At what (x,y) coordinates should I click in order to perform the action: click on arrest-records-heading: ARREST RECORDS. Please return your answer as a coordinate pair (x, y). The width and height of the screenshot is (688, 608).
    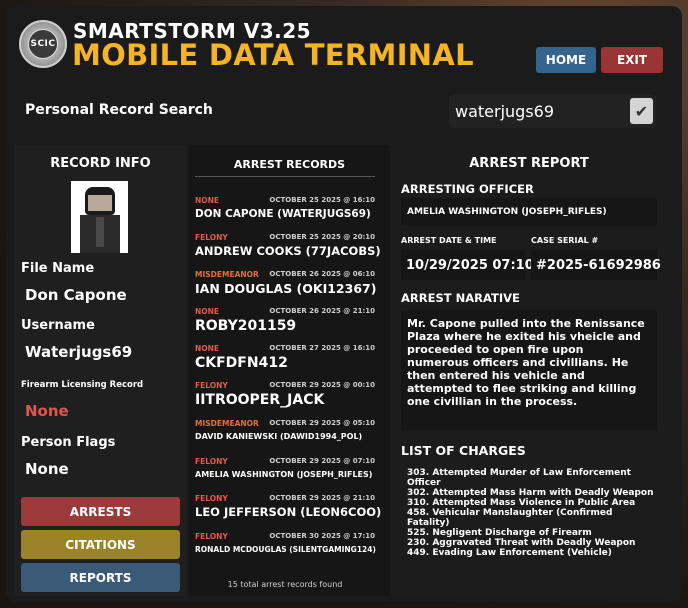
    Looking at the image, I should click on (289, 164).